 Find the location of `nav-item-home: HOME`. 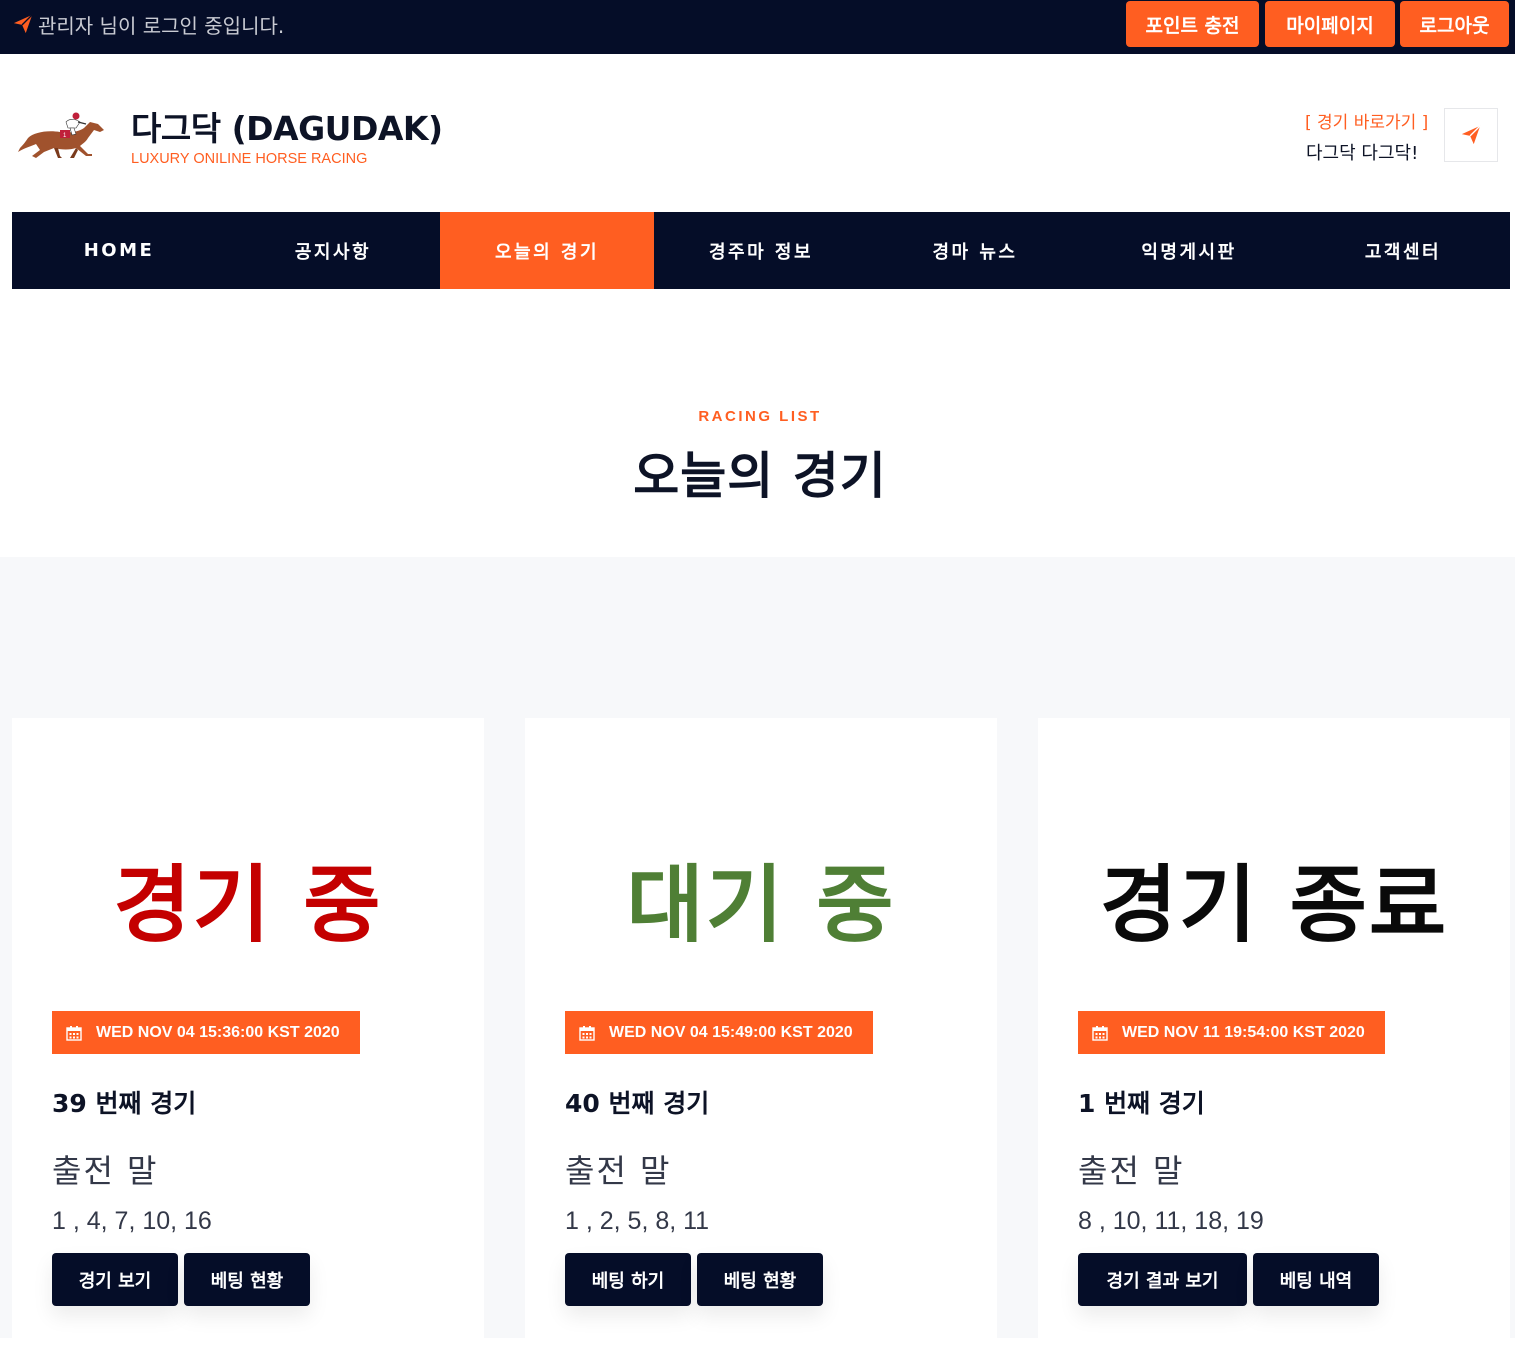

nav-item-home: HOME is located at coordinates (119, 250).